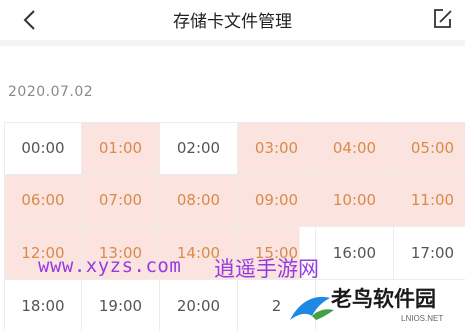 The width and height of the screenshot is (465, 331). What do you see at coordinates (355, 148) in the screenshot?
I see `time-slot-cell: 04:00` at bounding box center [355, 148].